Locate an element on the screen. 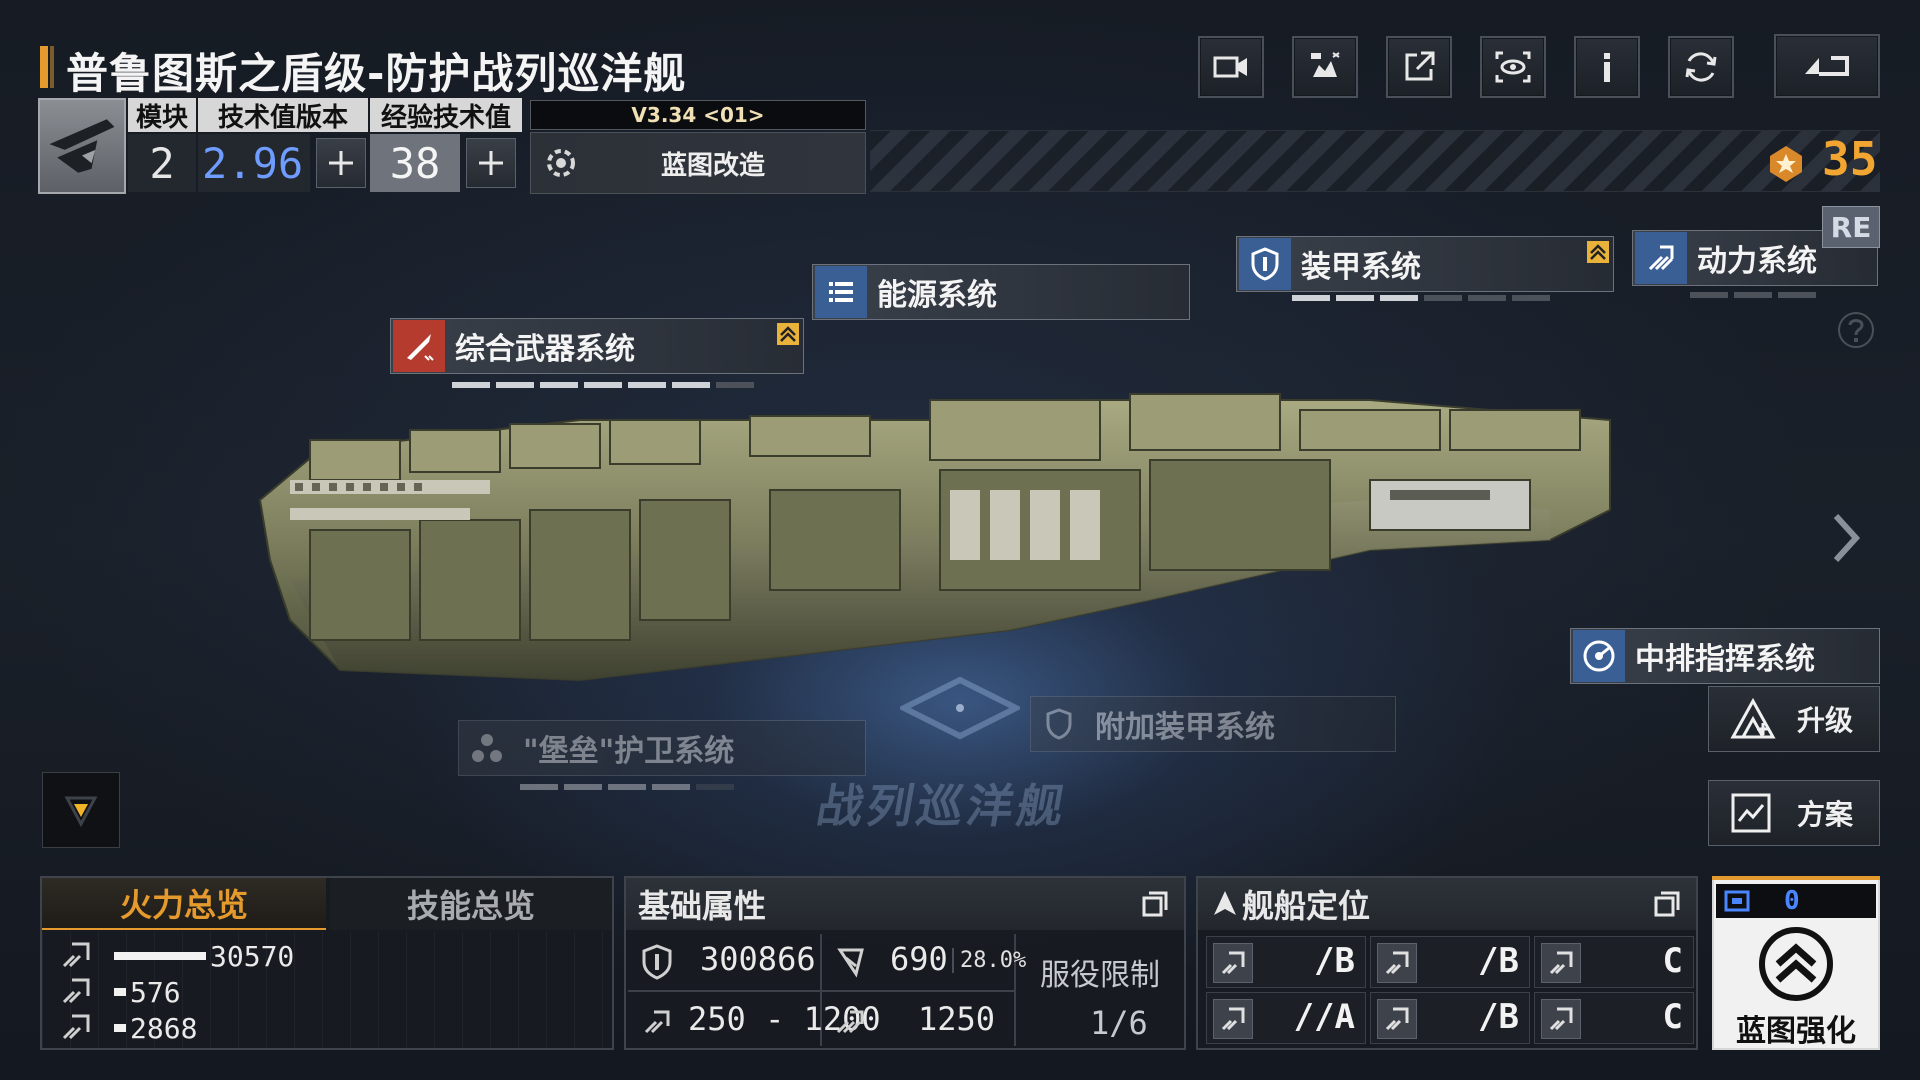 The height and width of the screenshot is (1080, 1920). exp-tech-header: 经验技术值 is located at coordinates (446, 115).